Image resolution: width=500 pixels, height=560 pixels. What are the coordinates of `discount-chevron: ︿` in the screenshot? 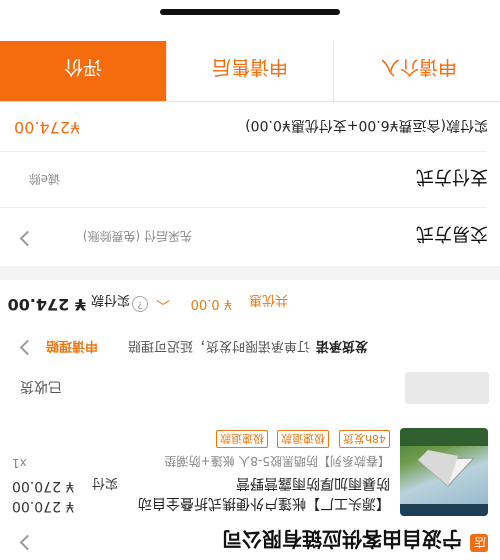 It's located at (163, 306).